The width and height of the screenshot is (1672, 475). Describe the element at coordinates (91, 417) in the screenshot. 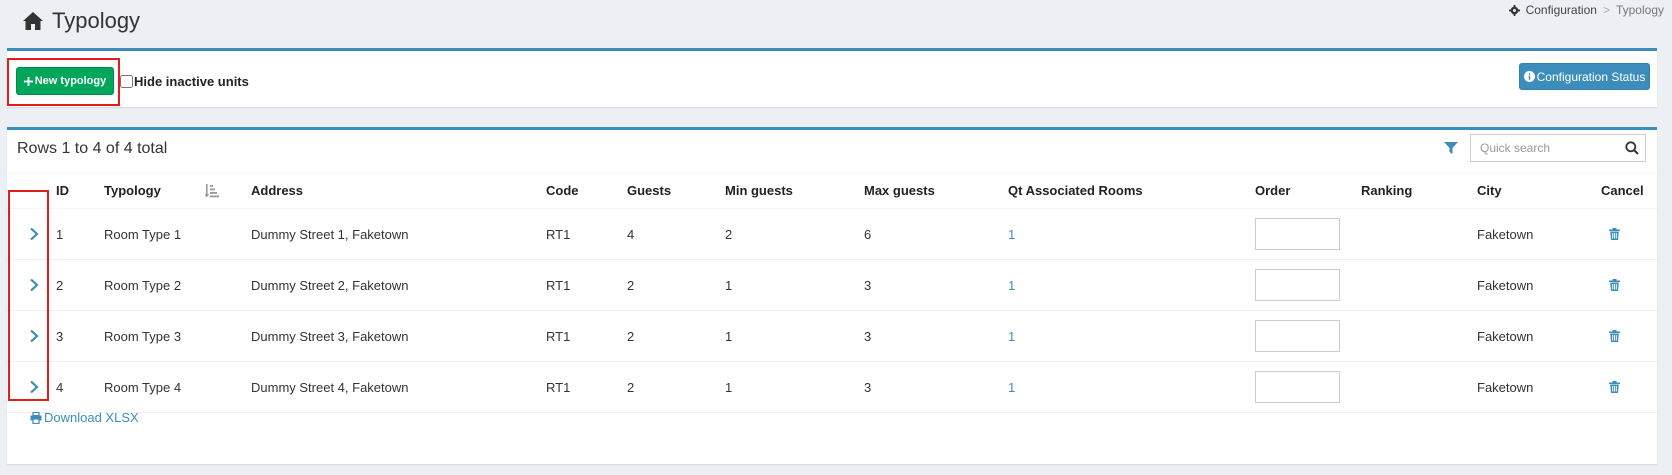

I see `download-xlsx-label: Download XLSX` at that location.